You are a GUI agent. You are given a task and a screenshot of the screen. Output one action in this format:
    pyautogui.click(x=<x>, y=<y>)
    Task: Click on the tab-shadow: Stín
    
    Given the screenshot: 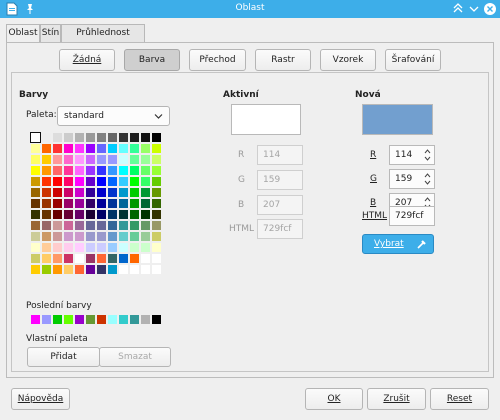 What is the action you would take?
    pyautogui.click(x=50, y=33)
    